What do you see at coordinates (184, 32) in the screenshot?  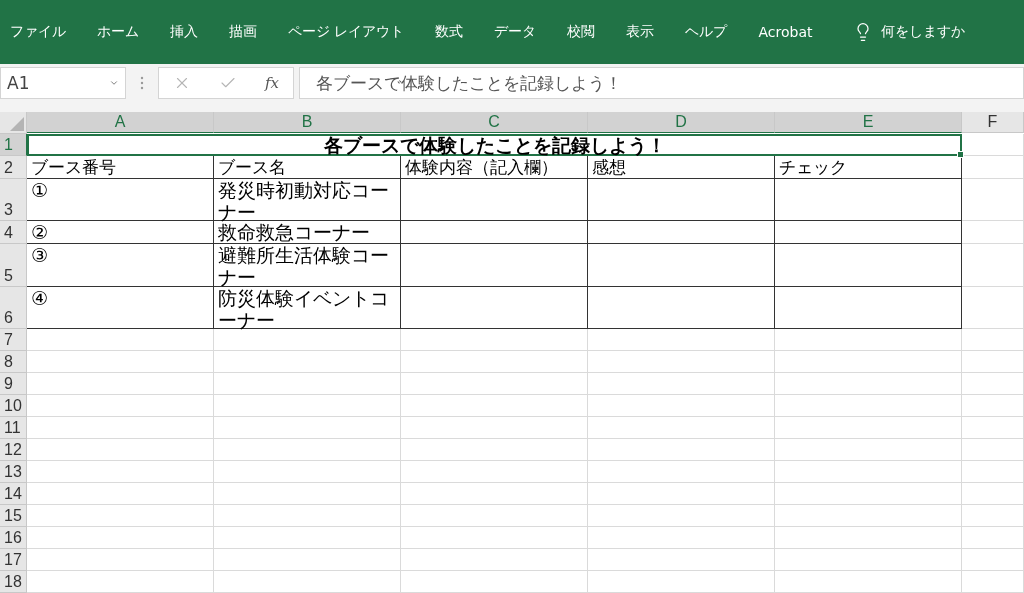 I see `ribbon-tab: 挿入` at bounding box center [184, 32].